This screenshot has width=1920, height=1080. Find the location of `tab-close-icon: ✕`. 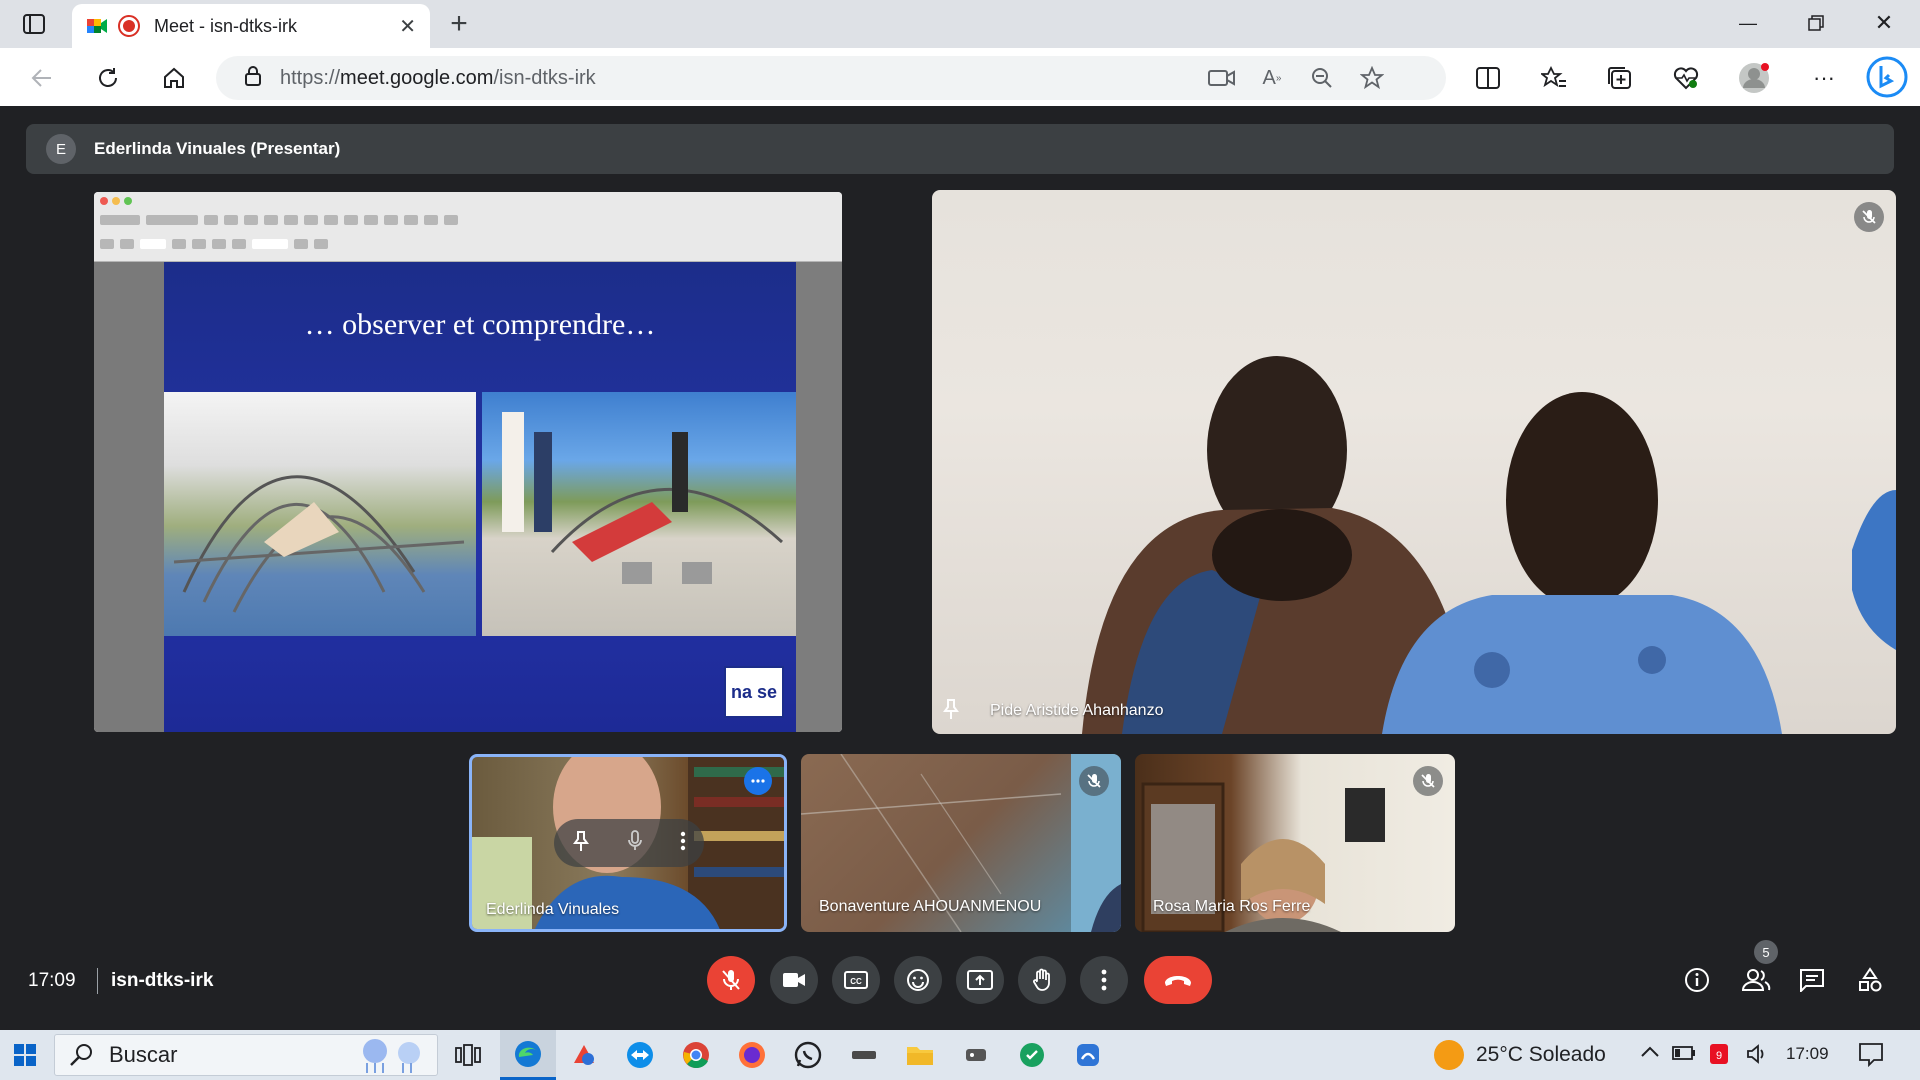

tab-close-icon: ✕ is located at coordinates (407, 26).